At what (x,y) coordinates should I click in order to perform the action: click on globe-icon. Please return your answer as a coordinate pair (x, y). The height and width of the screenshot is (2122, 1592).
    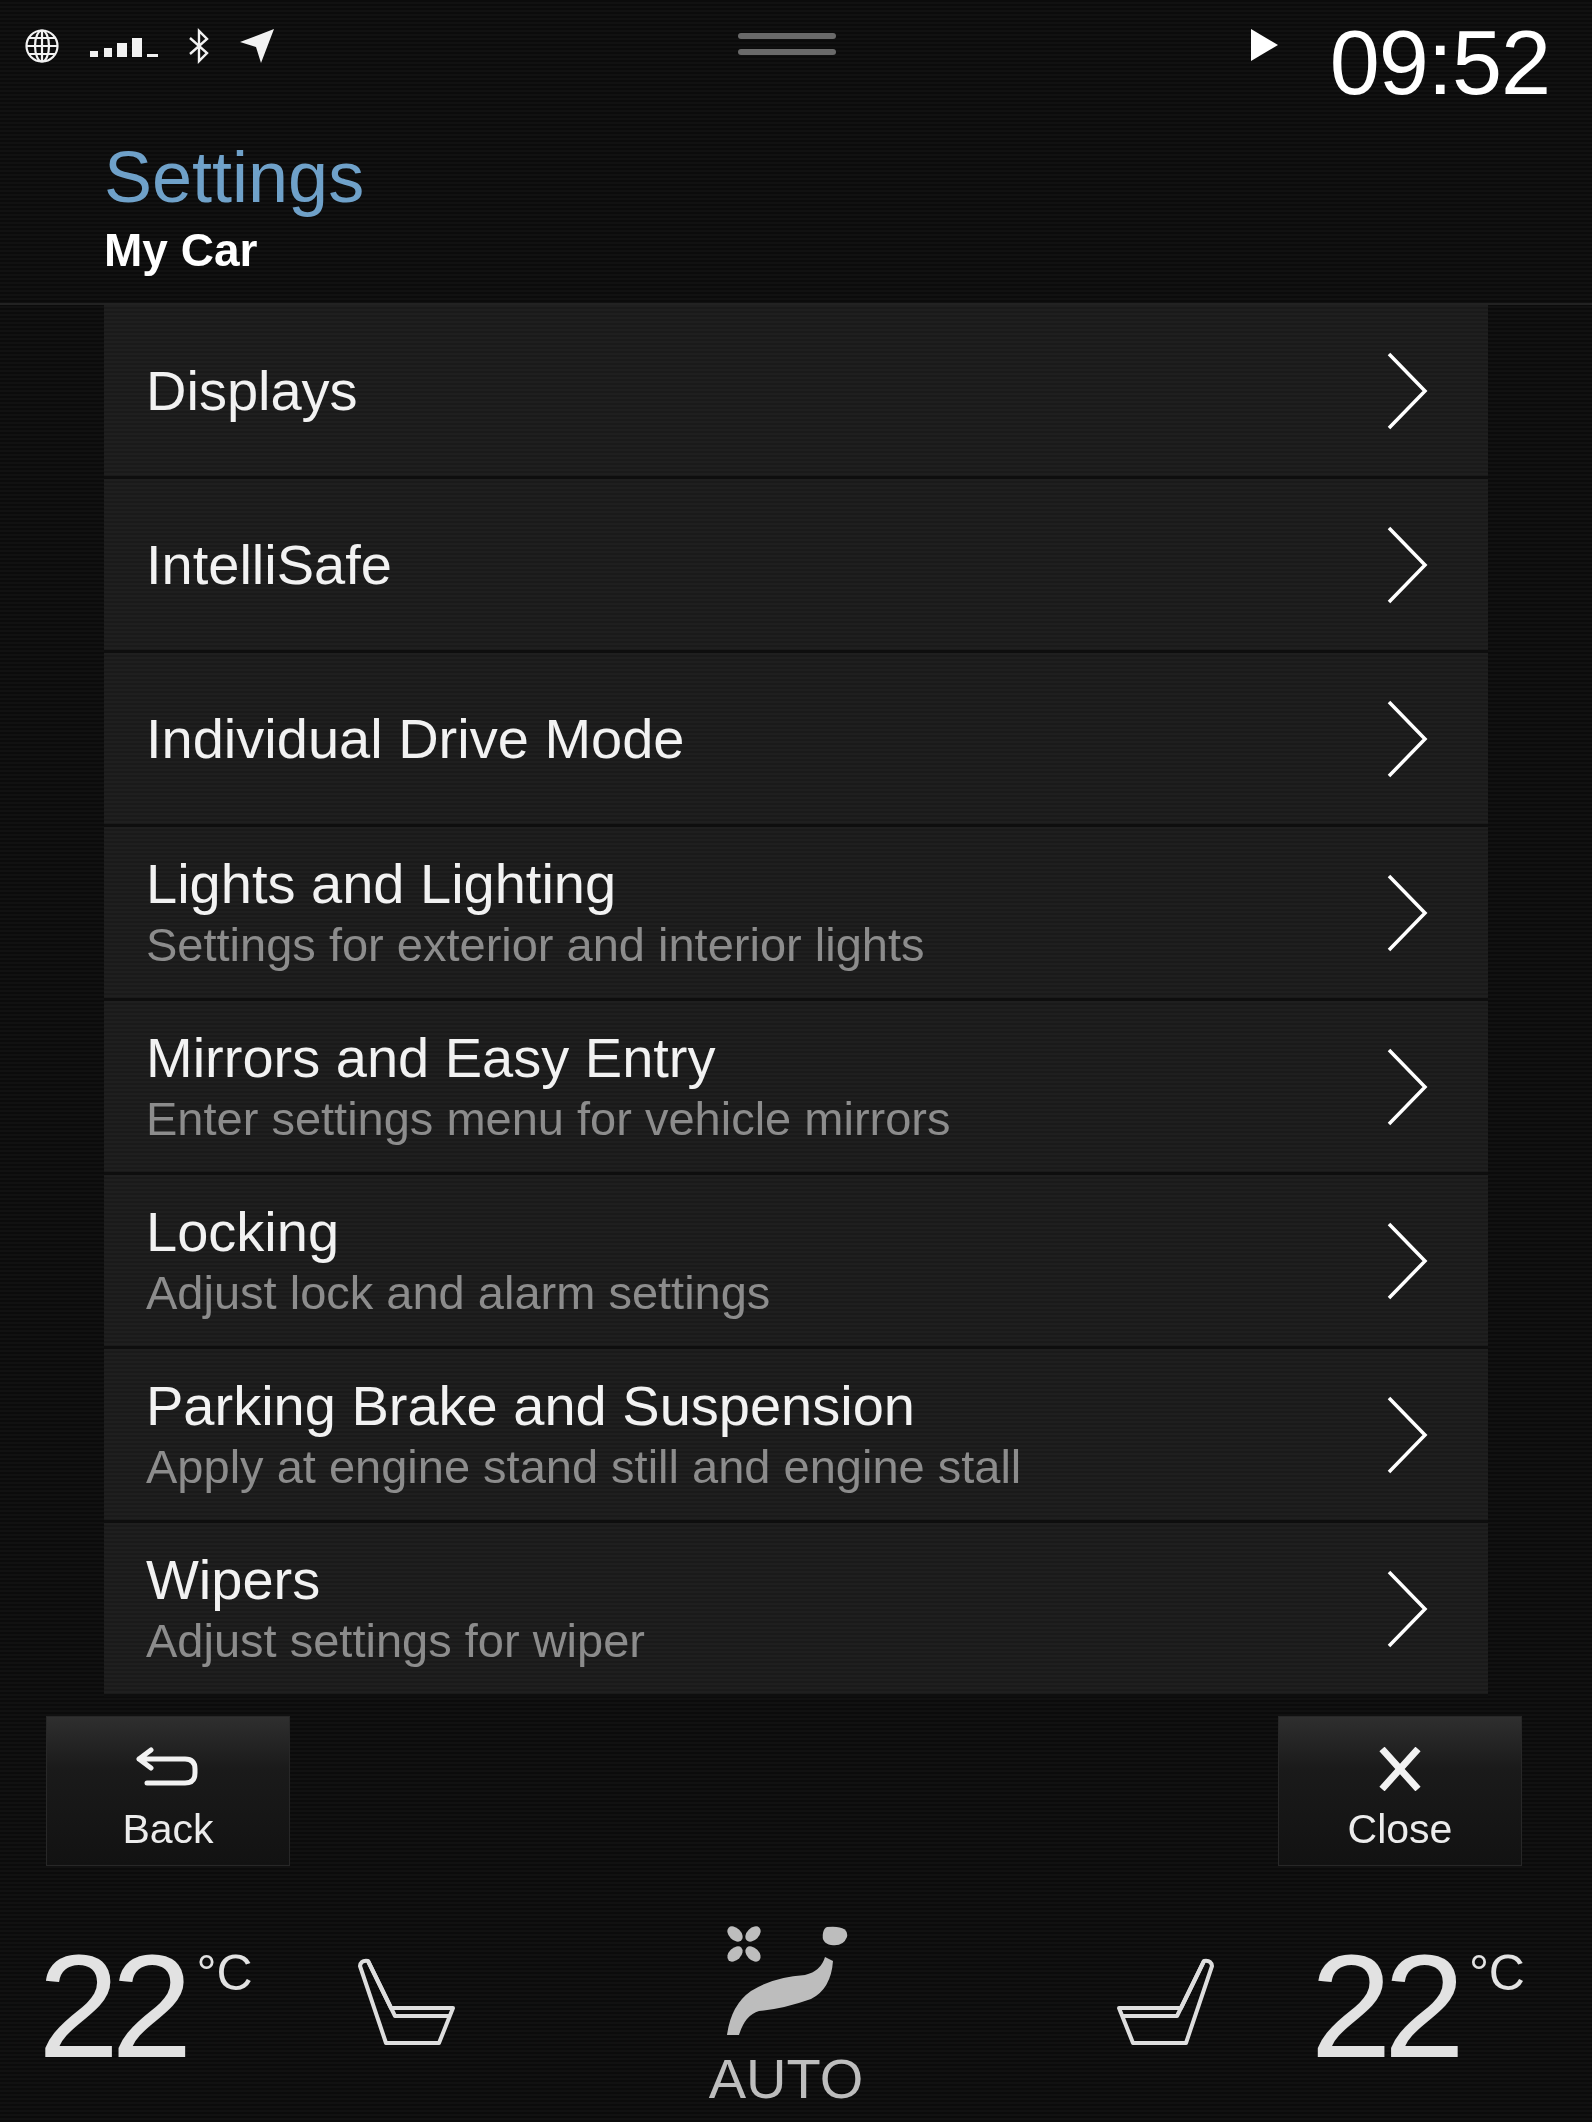
    Looking at the image, I should click on (42, 46).